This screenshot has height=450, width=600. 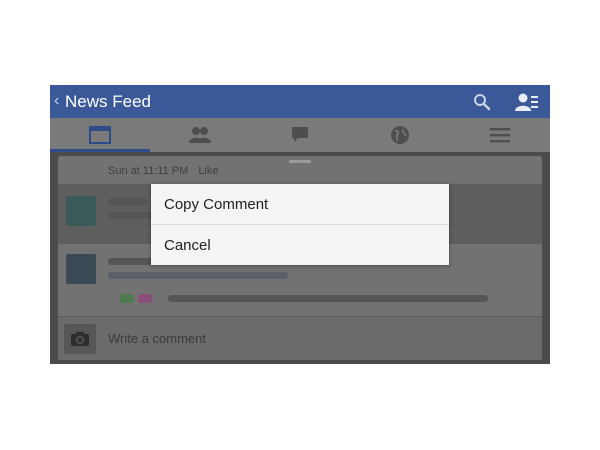 I want to click on copy-comment-option: Copy Comment, so click(x=300, y=204).